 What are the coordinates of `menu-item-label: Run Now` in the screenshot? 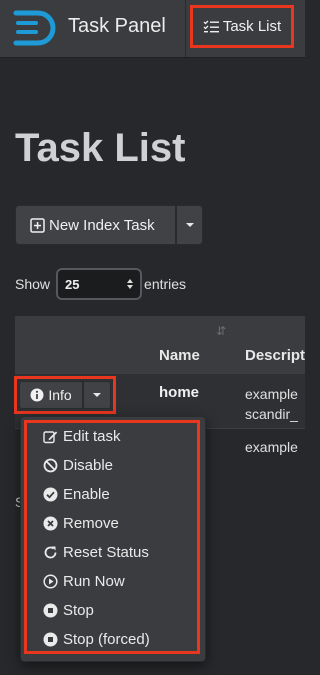 It's located at (94, 581).